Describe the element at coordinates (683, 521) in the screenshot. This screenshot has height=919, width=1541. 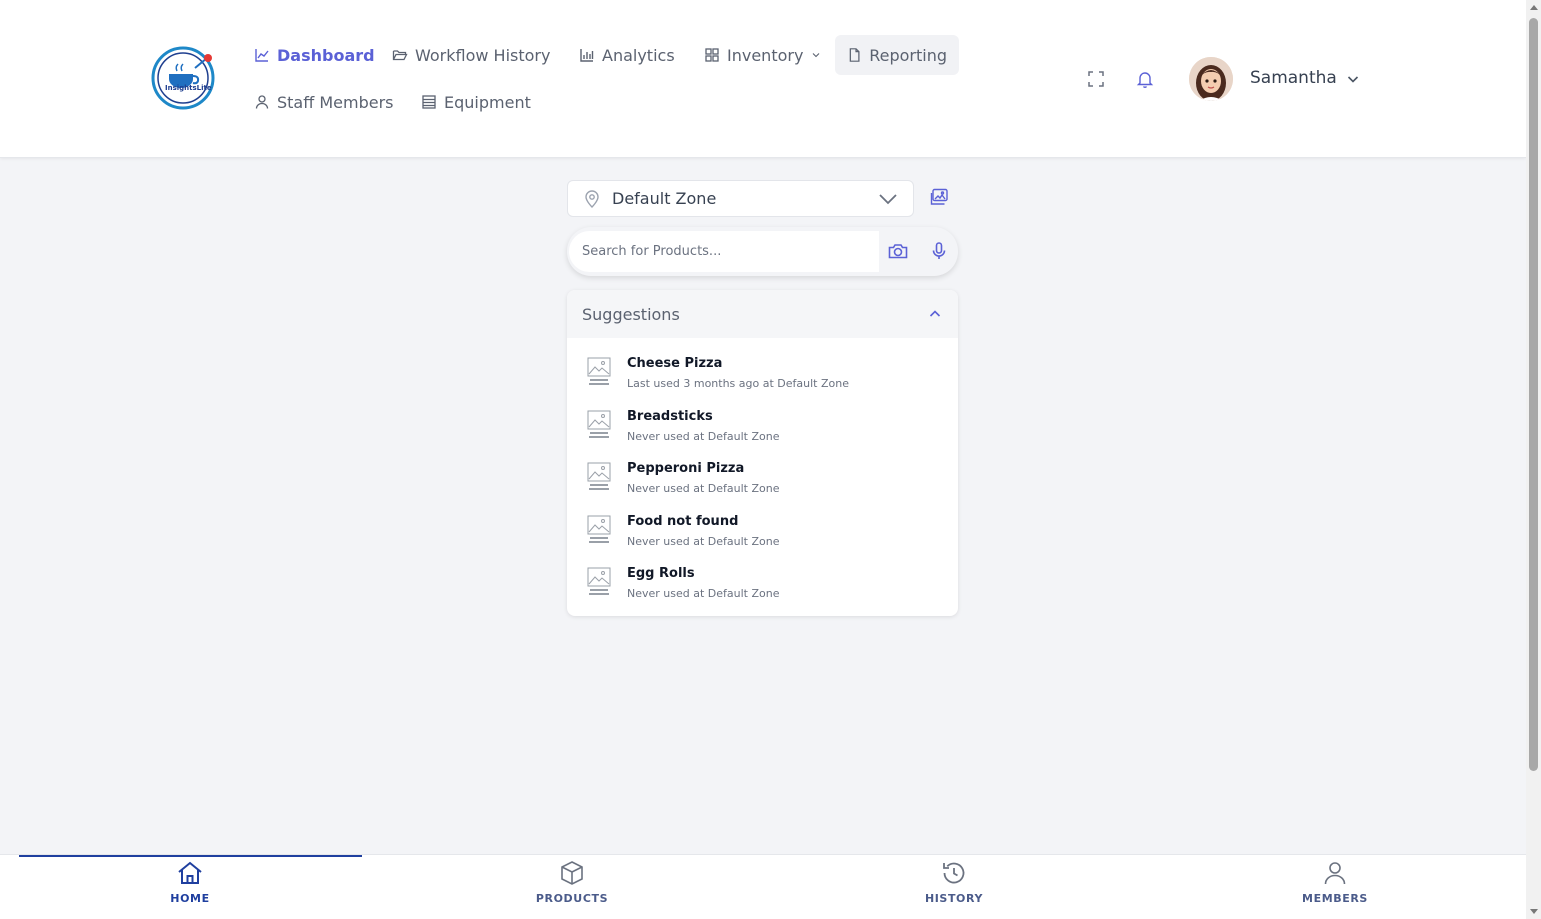
I see `suggestion-name: Food not found` at that location.